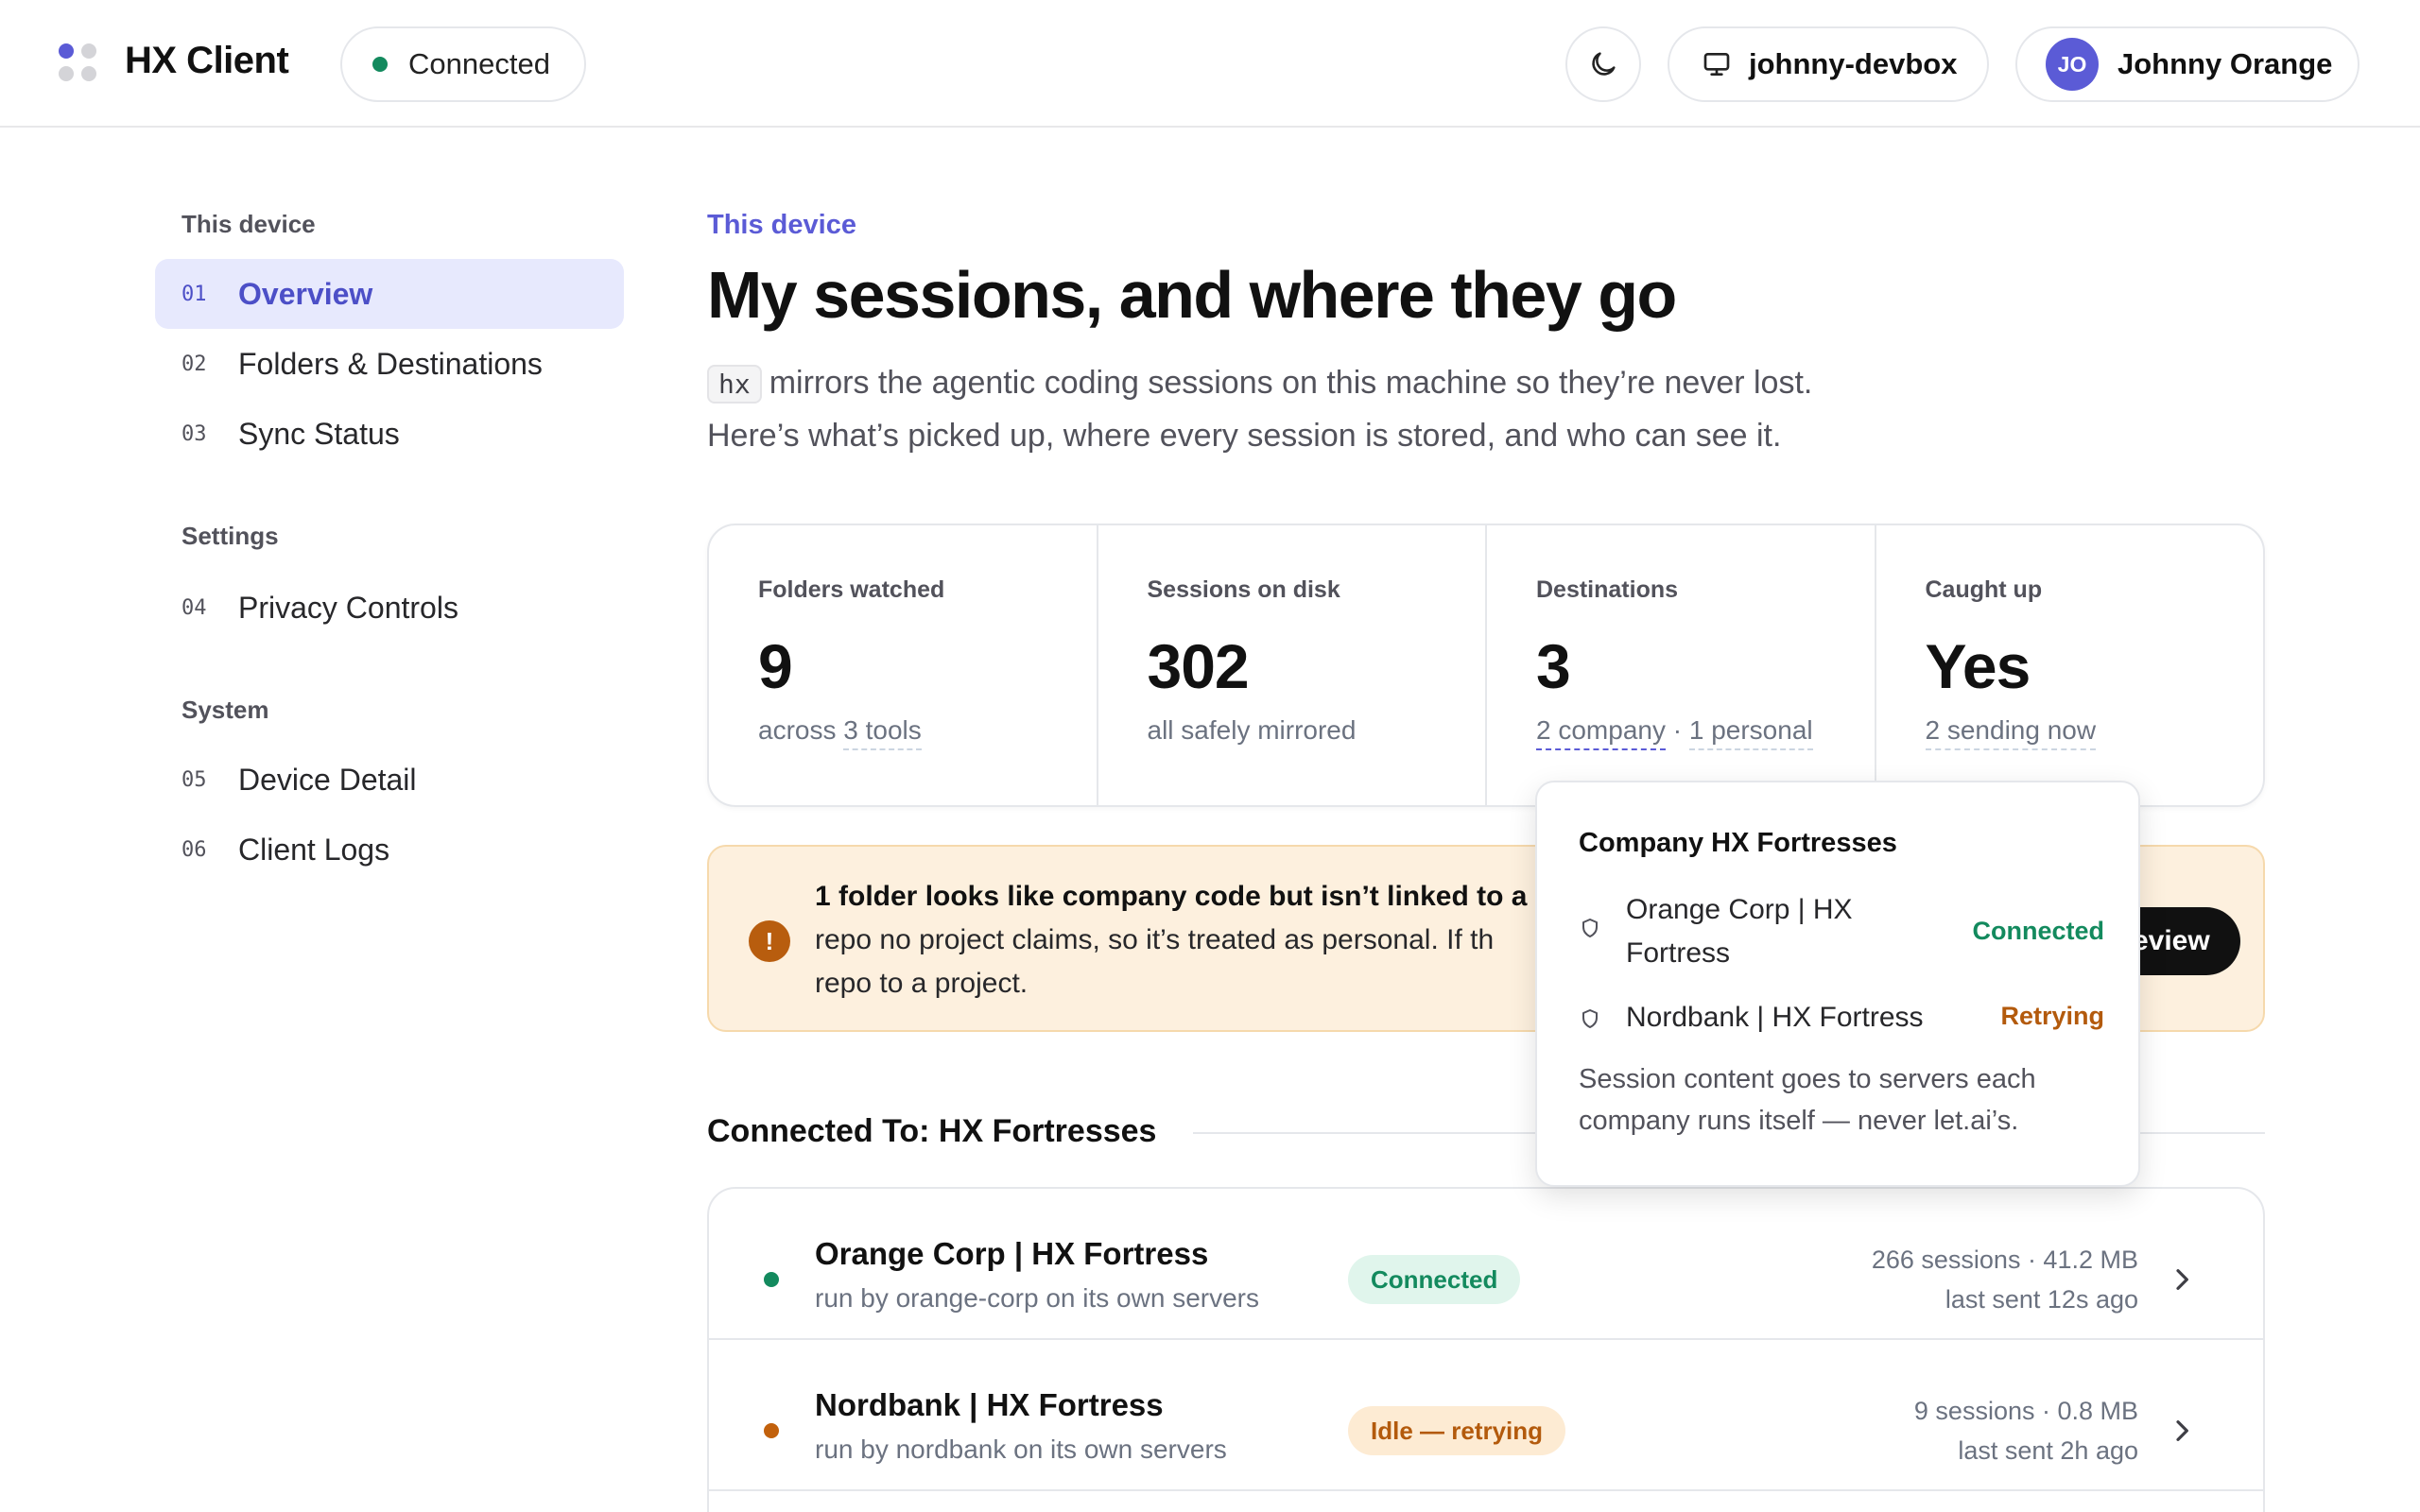  Describe the element at coordinates (194, 849) in the screenshot. I see `sidebar-item-number: 06` at that location.